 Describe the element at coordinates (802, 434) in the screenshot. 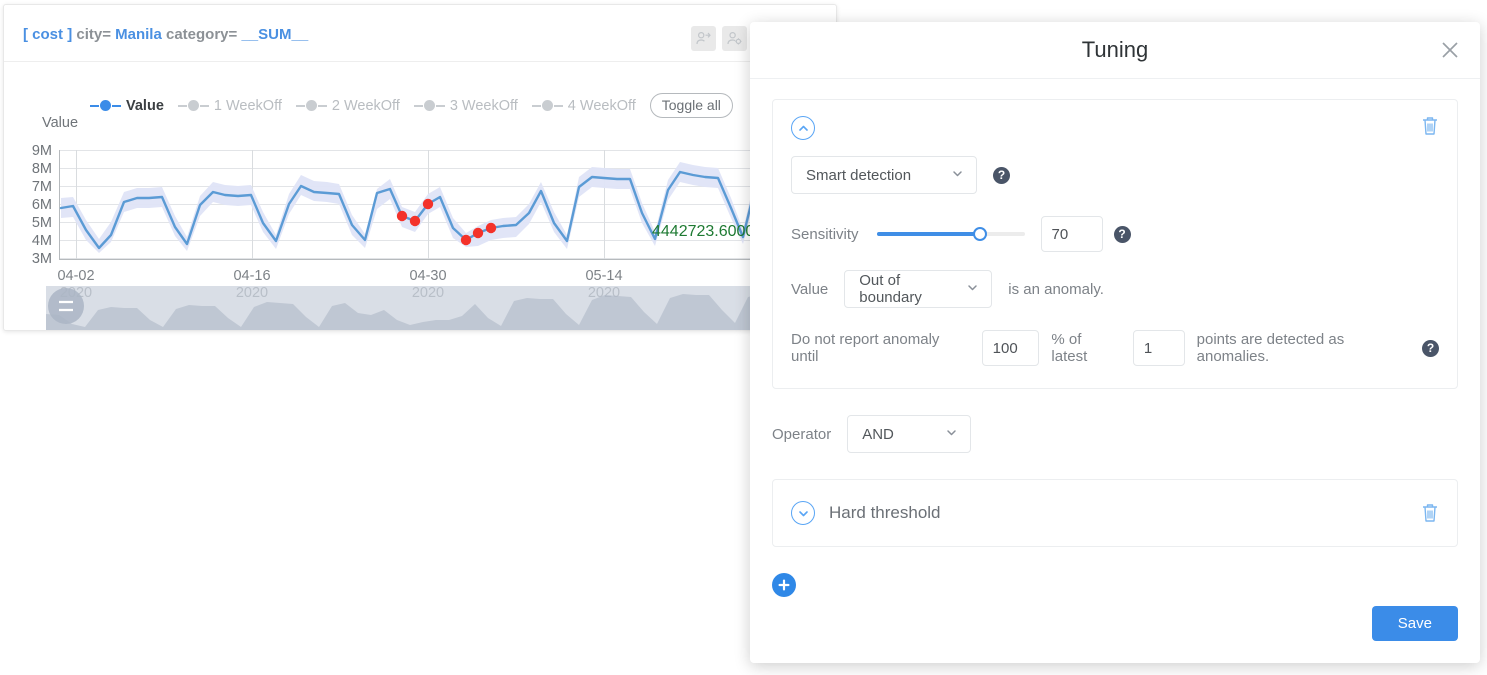

I see `operator-label: Operator` at that location.